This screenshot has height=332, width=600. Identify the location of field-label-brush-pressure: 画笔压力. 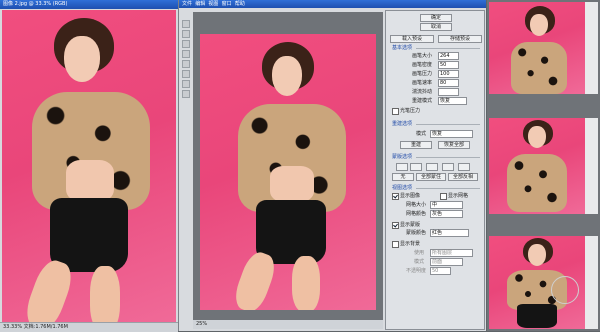
(422, 74).